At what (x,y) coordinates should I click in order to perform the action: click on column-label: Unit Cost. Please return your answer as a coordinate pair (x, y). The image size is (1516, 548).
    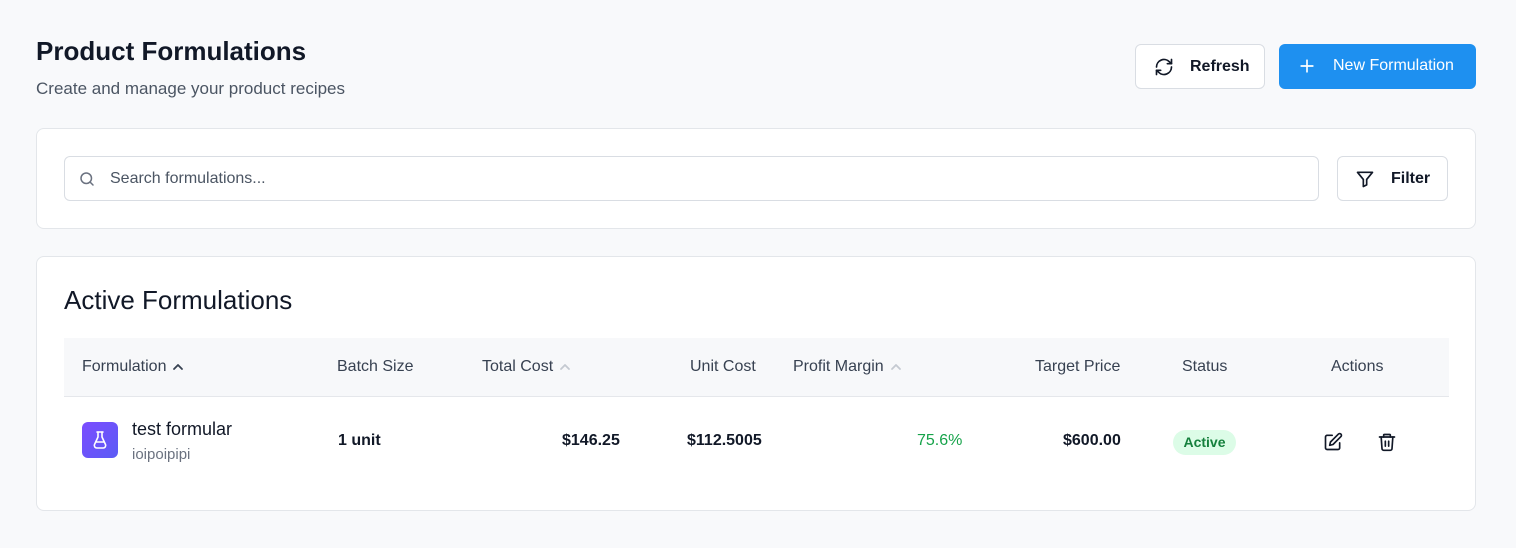
    Looking at the image, I should click on (723, 366).